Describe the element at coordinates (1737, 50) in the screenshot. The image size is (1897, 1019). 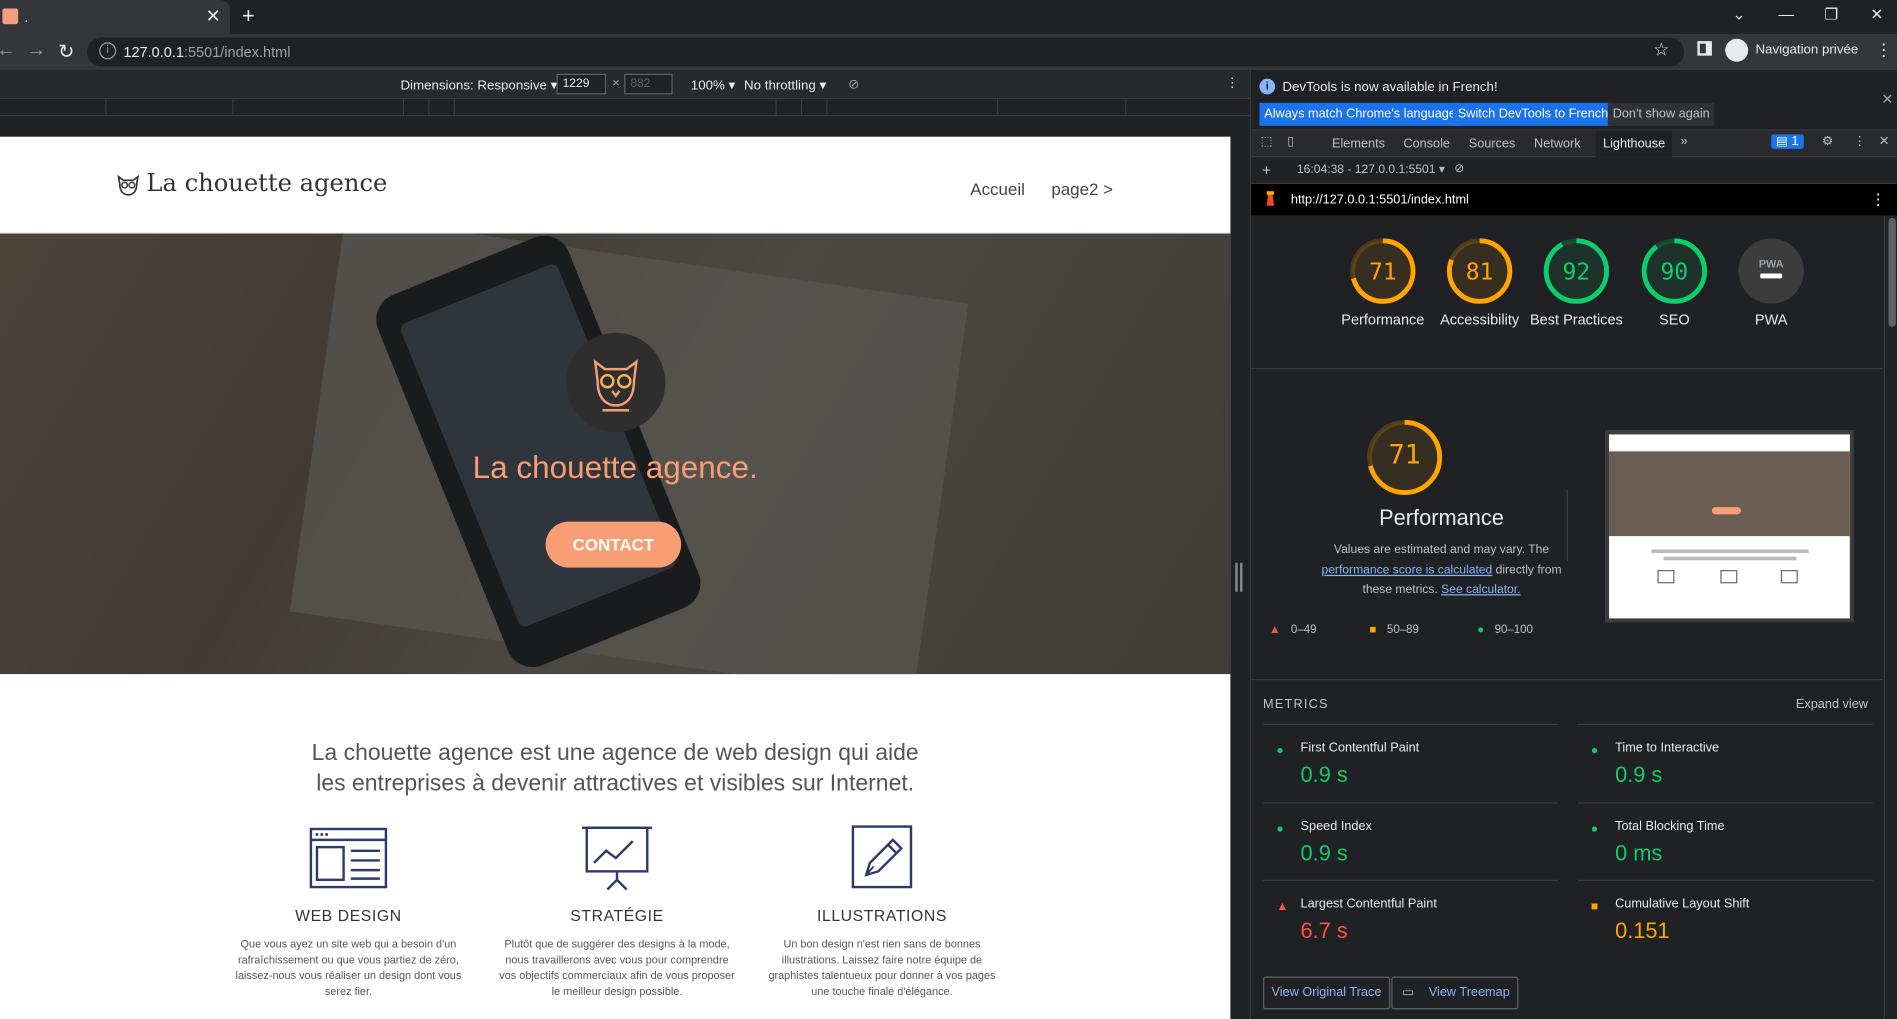
I see `incognito-icon` at that location.